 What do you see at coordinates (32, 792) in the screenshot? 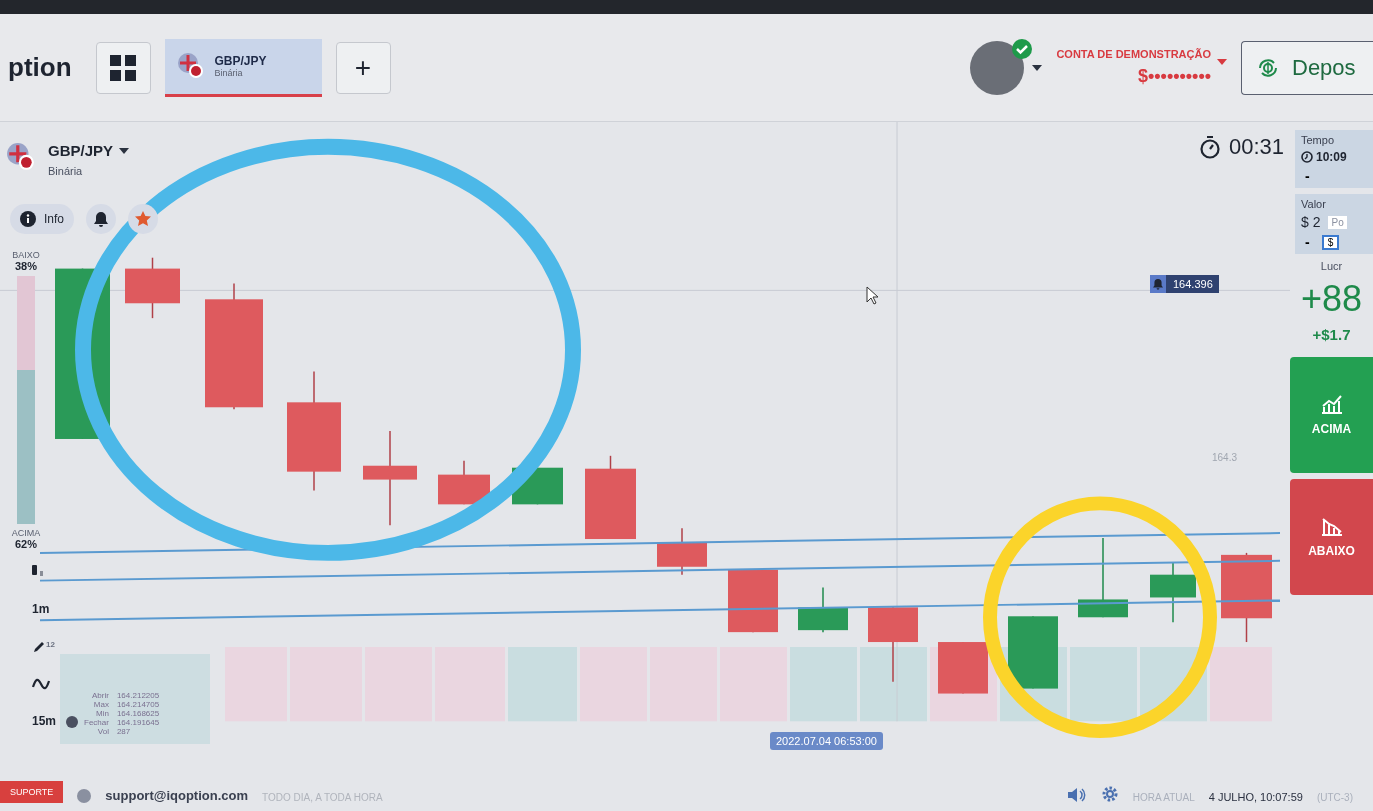
I see `support-button: SUPORTE` at bounding box center [32, 792].